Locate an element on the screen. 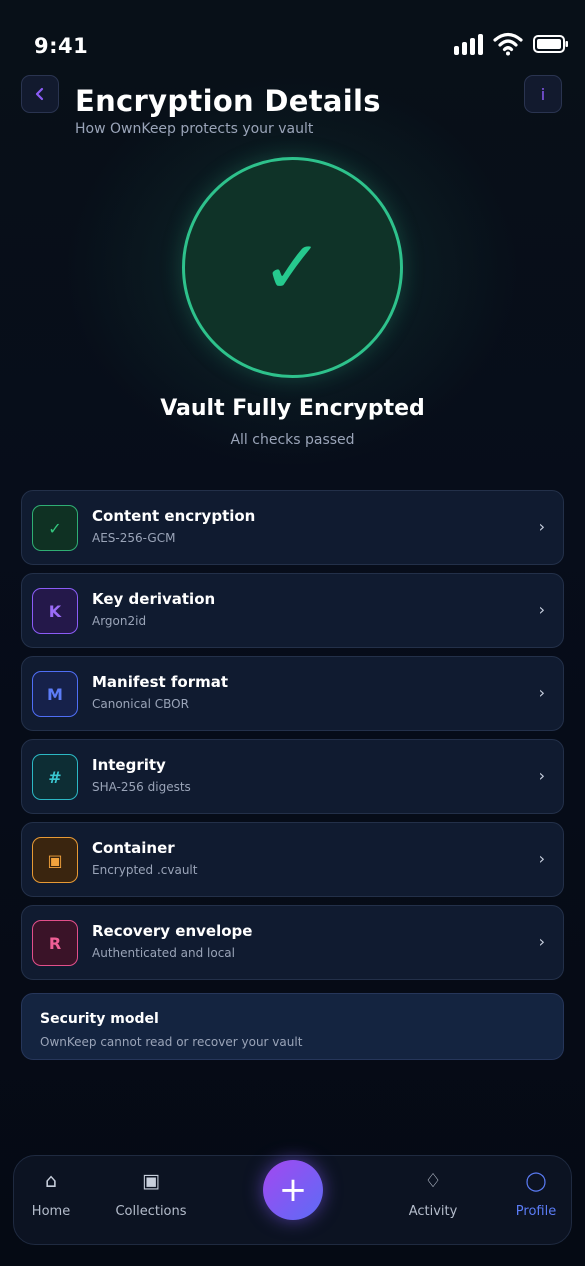 This screenshot has width=585, height=1266. tab-collections: ▣ Collections is located at coordinates (151, 1201).